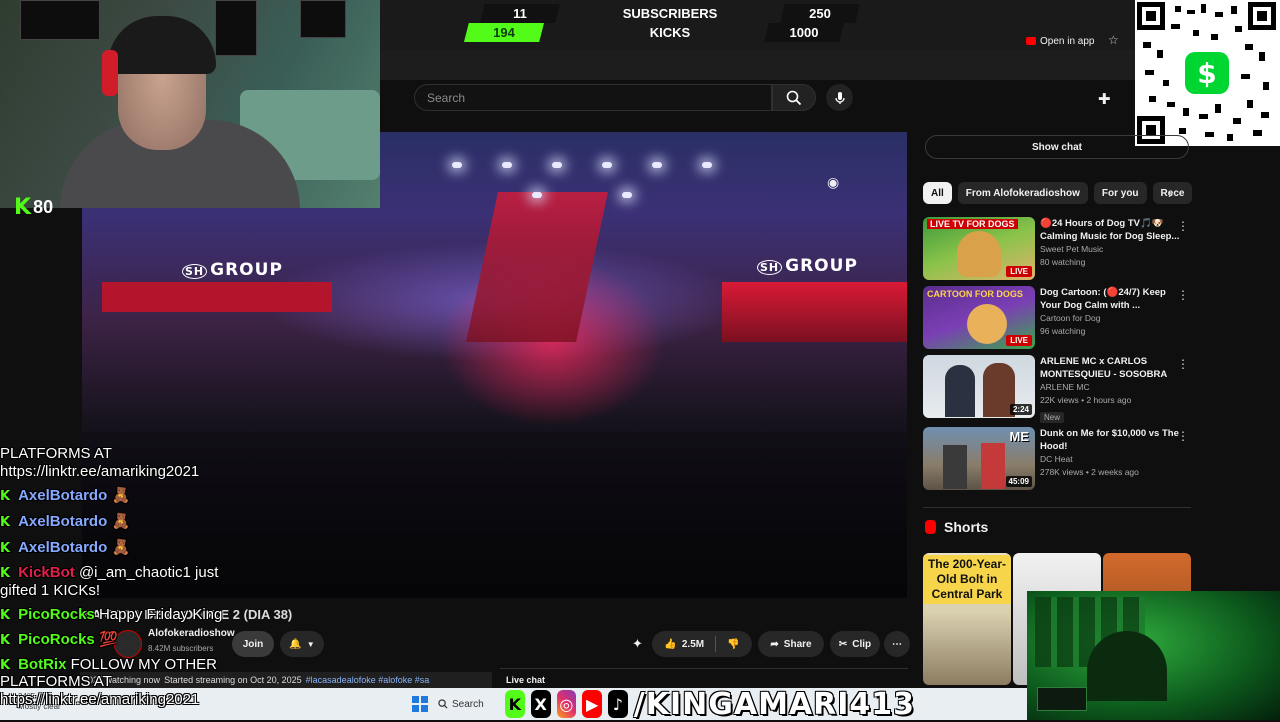 The height and width of the screenshot is (722, 1280). Describe the element at coordinates (670, 644) in the screenshot. I see `thumbs-up-icon: 👍` at that location.